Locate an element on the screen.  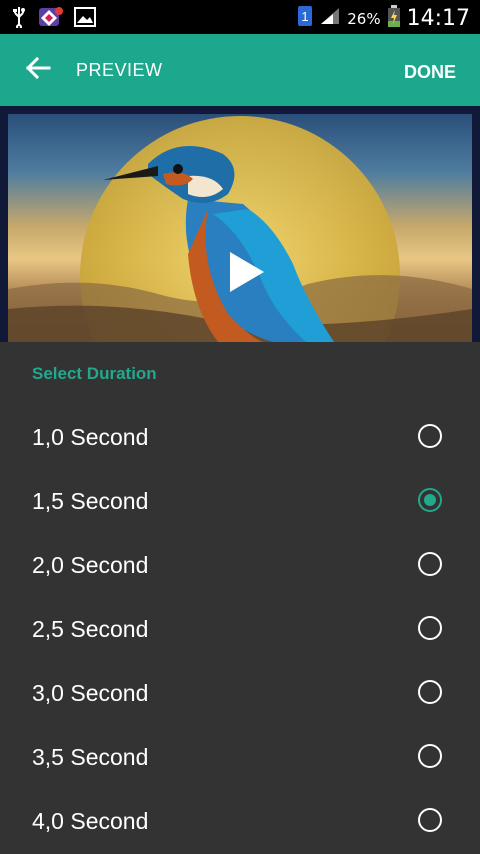
duration-option: 2,0 Second is located at coordinates (240, 566).